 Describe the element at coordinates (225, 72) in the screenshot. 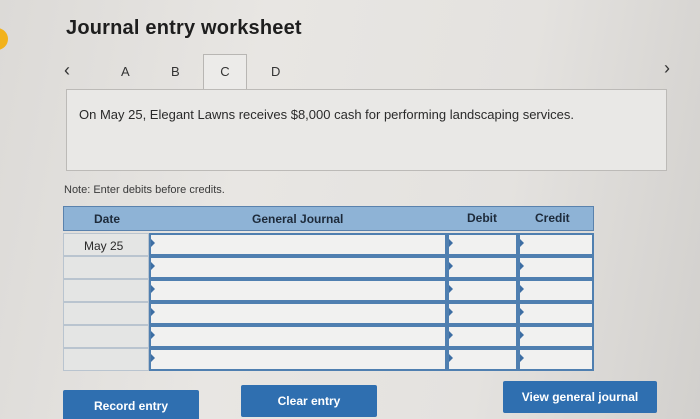

I see `tab-c: C` at that location.